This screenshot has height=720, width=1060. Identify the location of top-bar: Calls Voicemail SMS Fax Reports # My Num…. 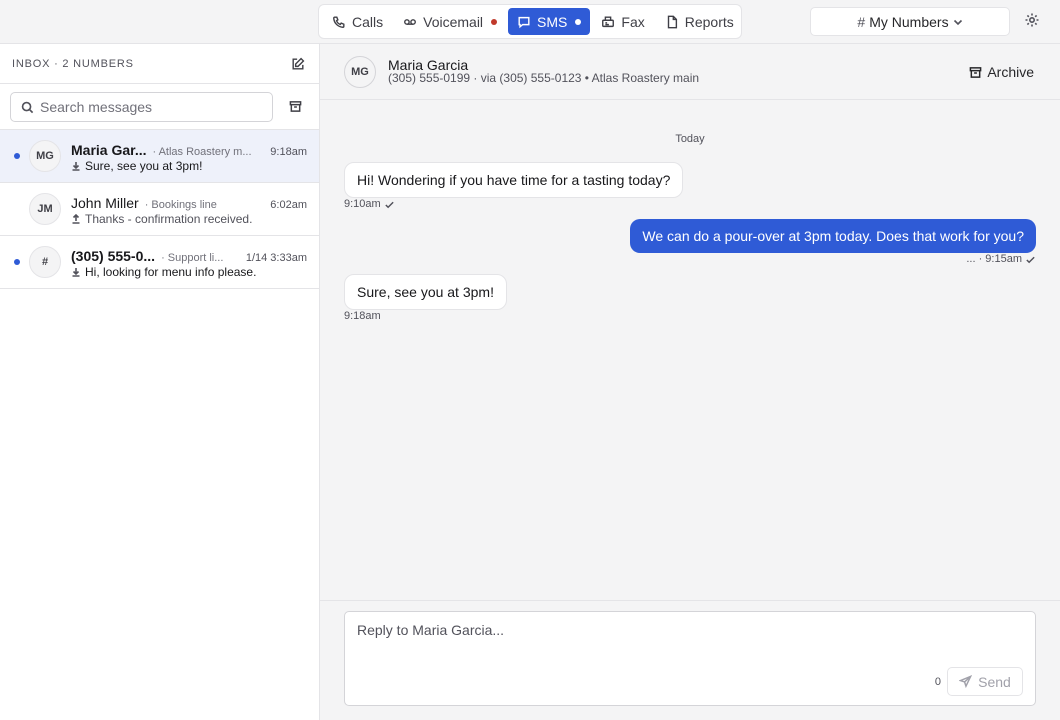
(530, 22).